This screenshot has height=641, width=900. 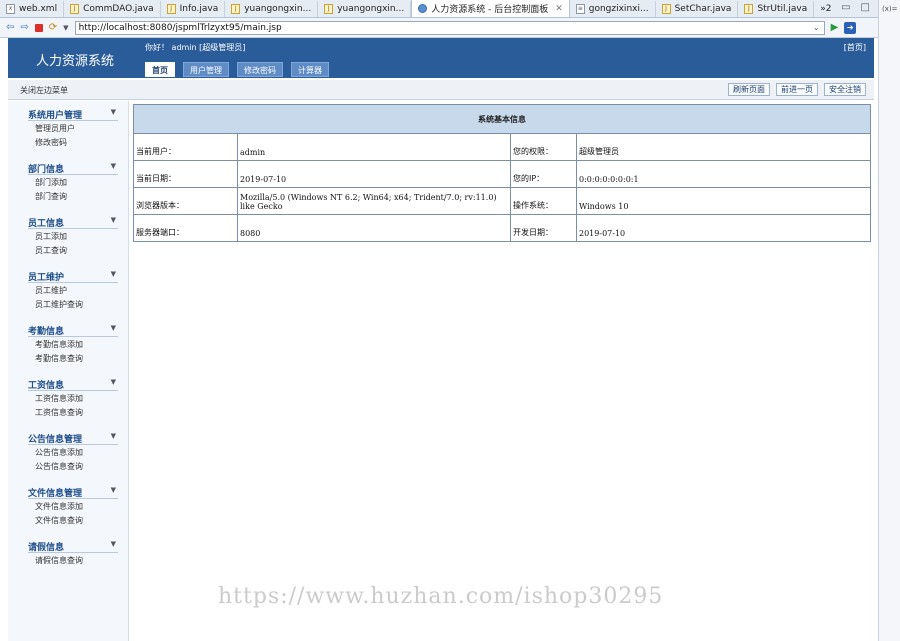 I want to click on menu-group: 请假信息 ▼ 请假信息查询, so click(x=73, y=553).